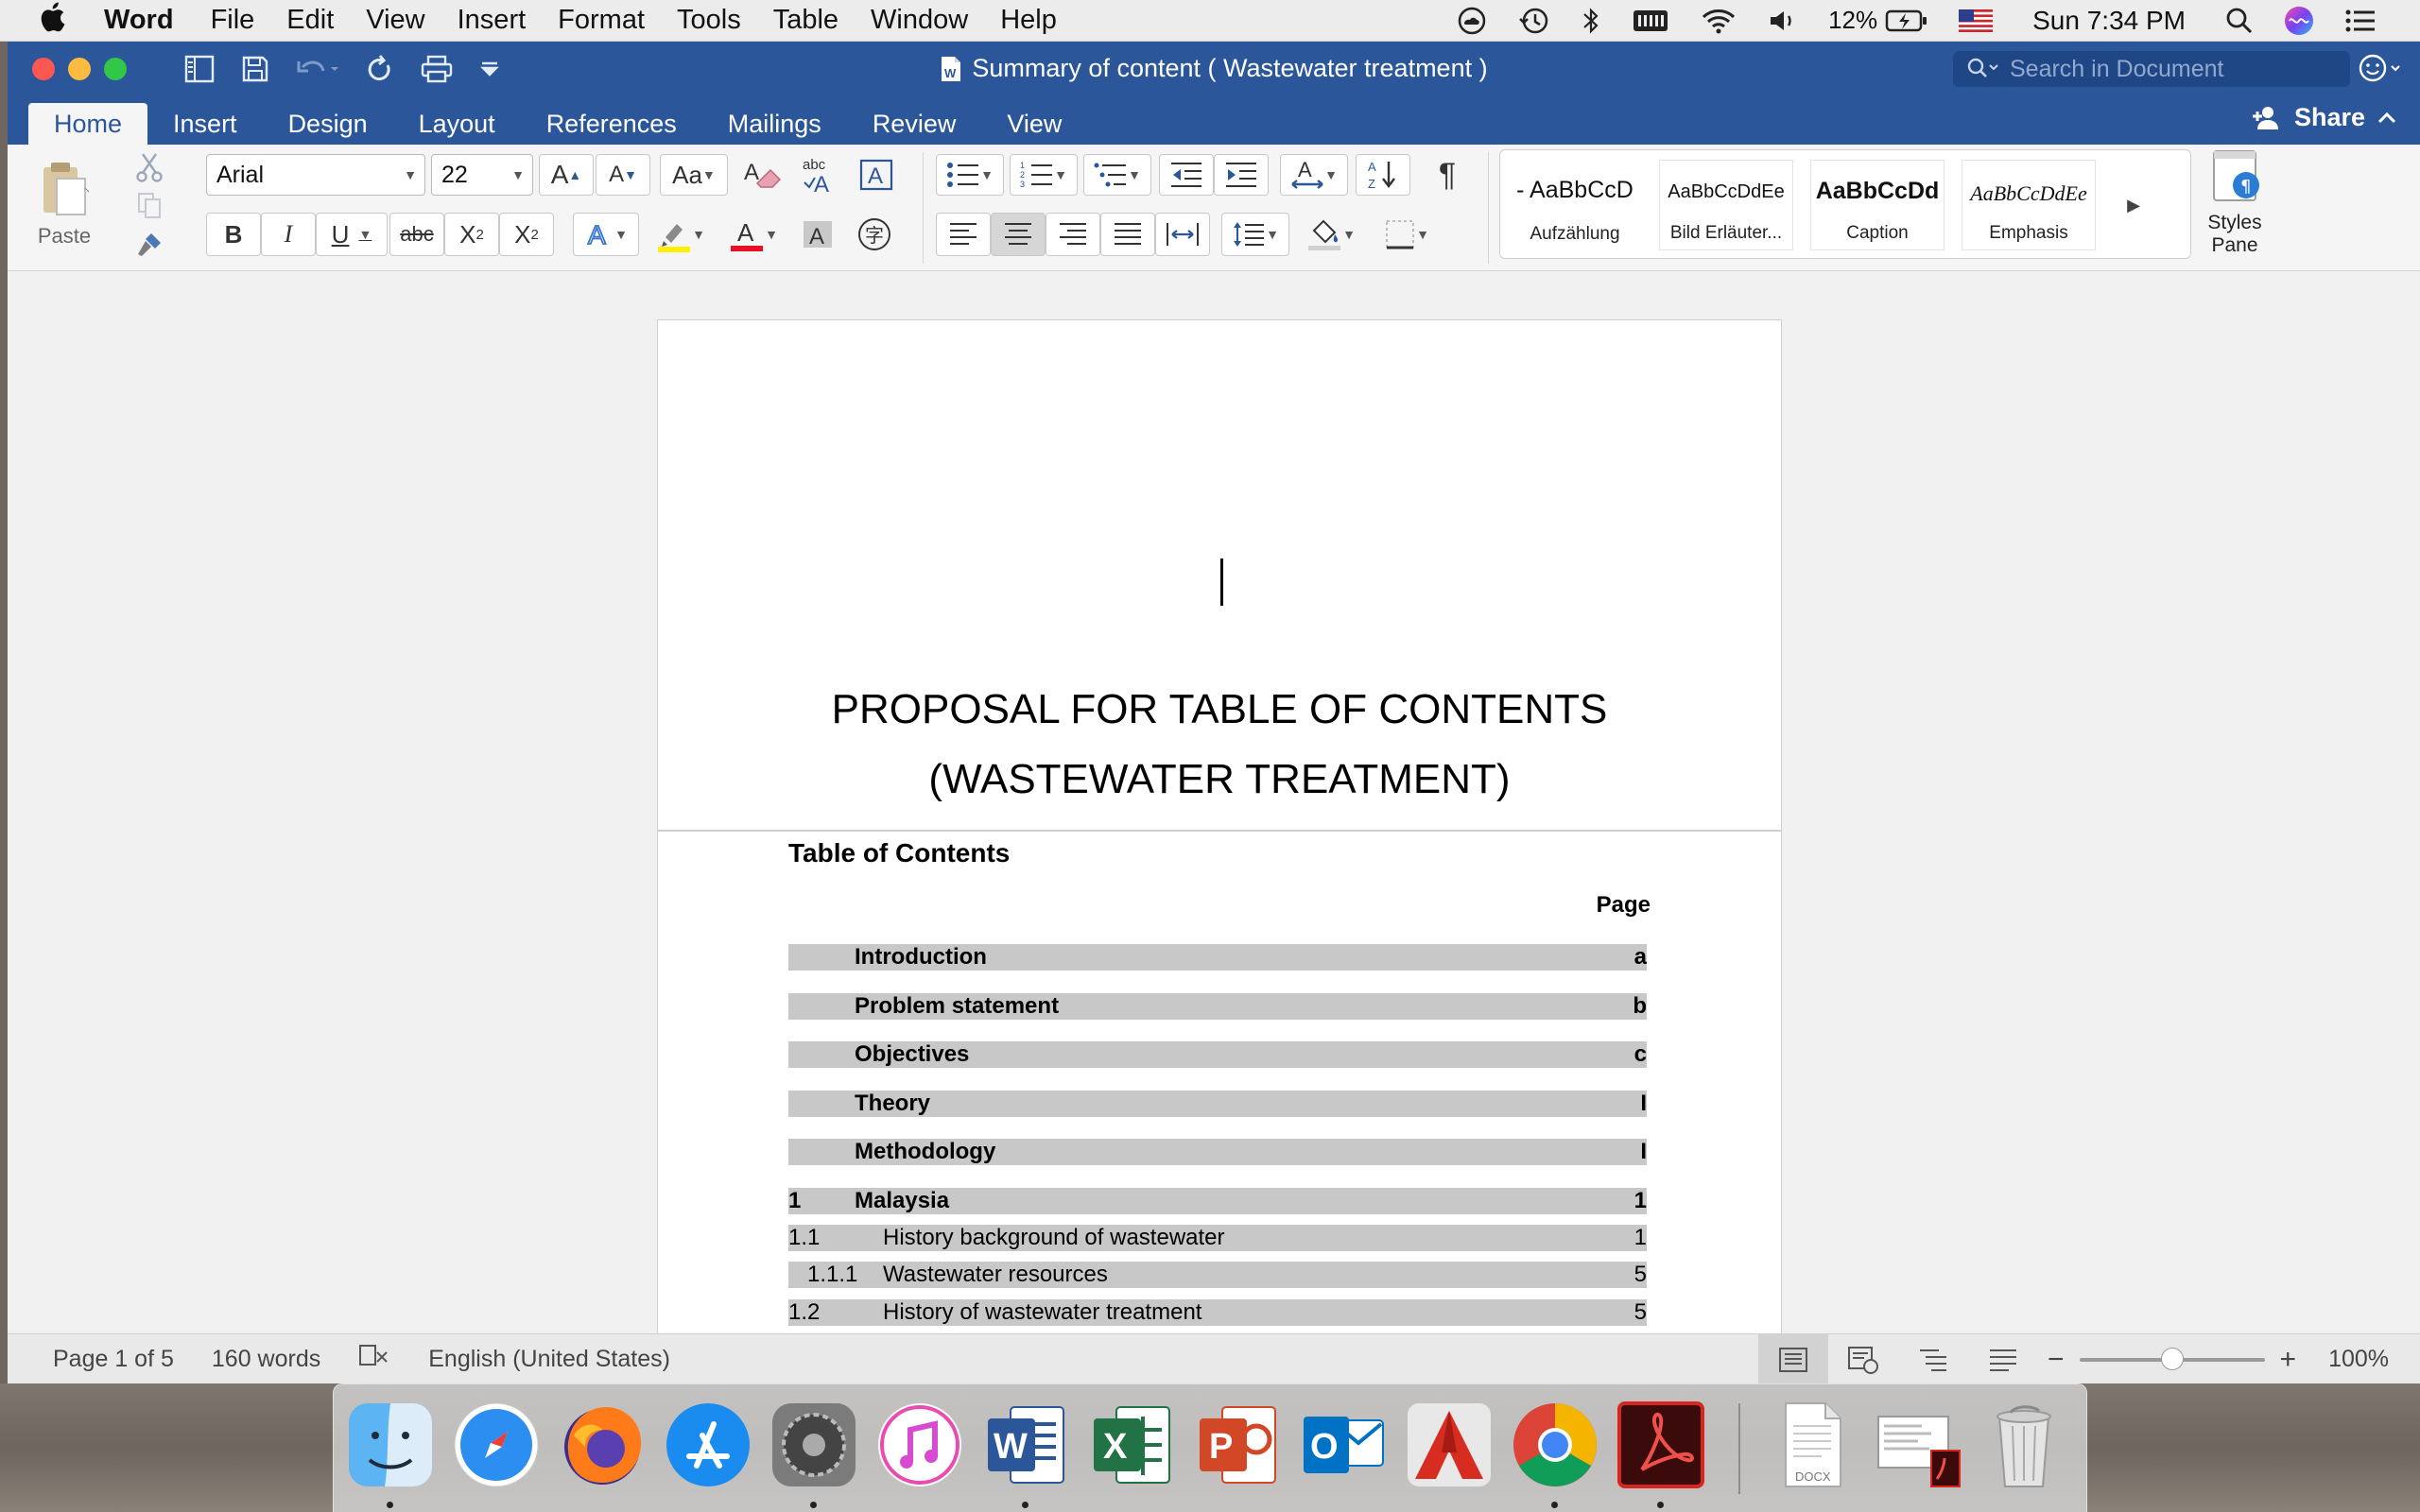  I want to click on apple-menu-icon, so click(52, 21).